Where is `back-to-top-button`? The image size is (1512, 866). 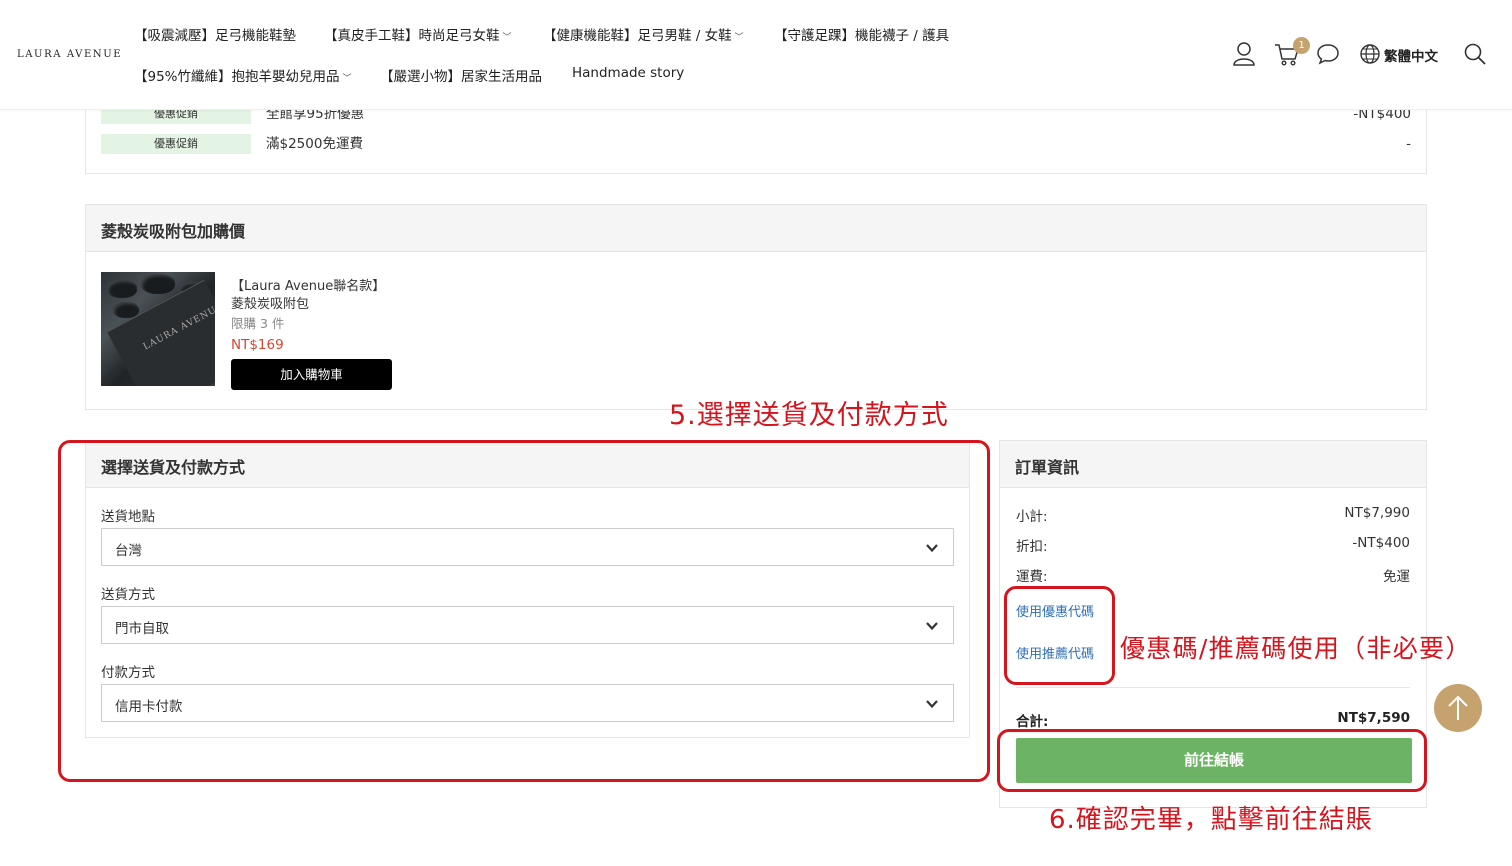
back-to-top-button is located at coordinates (1458, 708).